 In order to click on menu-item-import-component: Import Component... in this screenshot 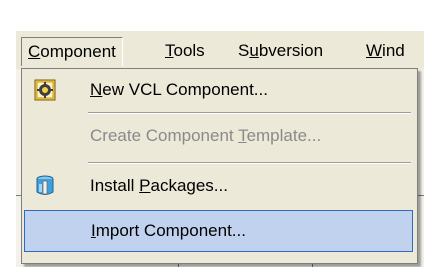, I will do `click(218, 231)`.